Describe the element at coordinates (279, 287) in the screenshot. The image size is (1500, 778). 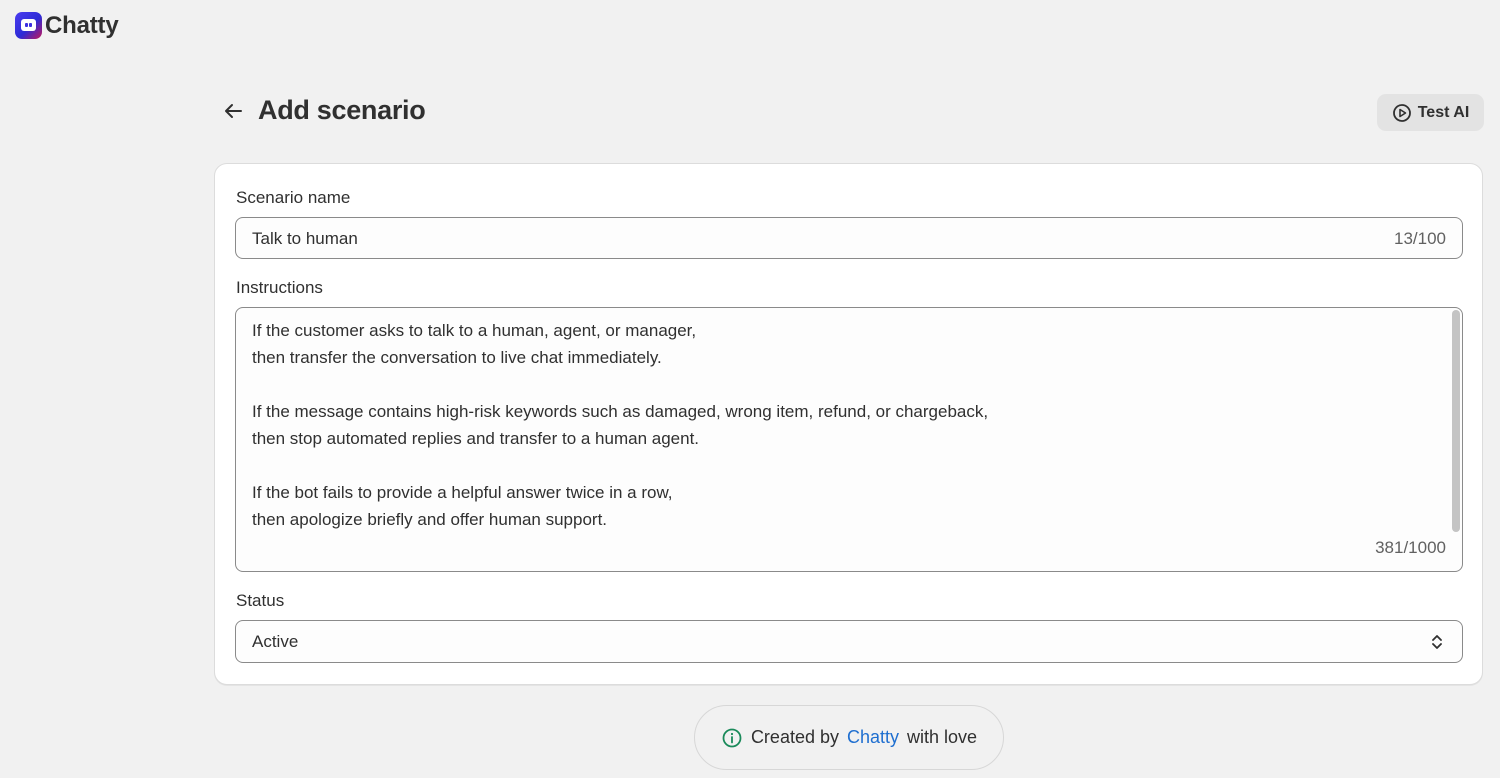
I see `instructions-label: Instructions` at that location.